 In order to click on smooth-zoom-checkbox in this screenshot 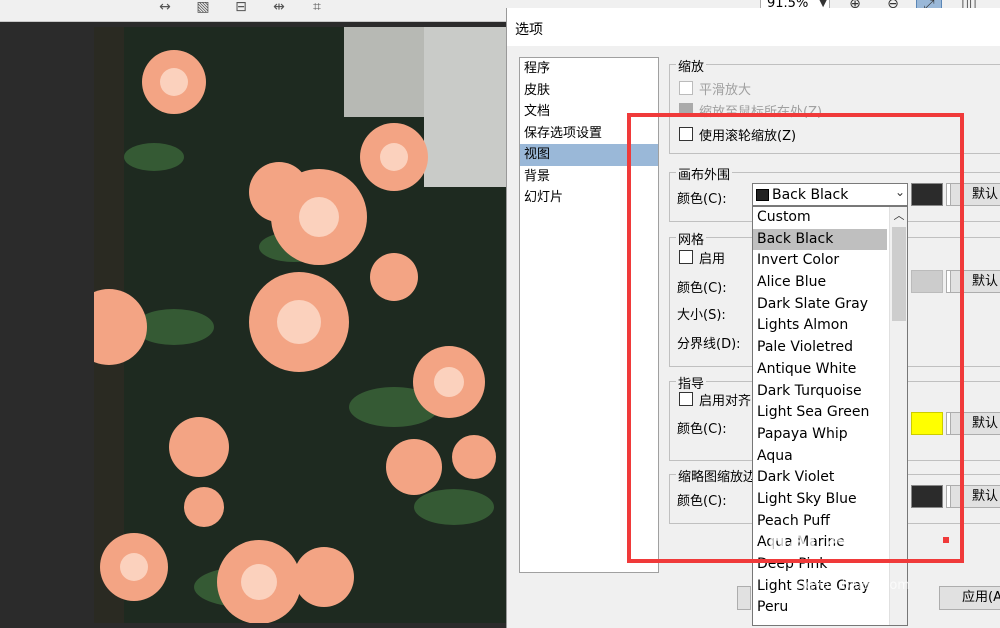, I will do `click(686, 88)`.